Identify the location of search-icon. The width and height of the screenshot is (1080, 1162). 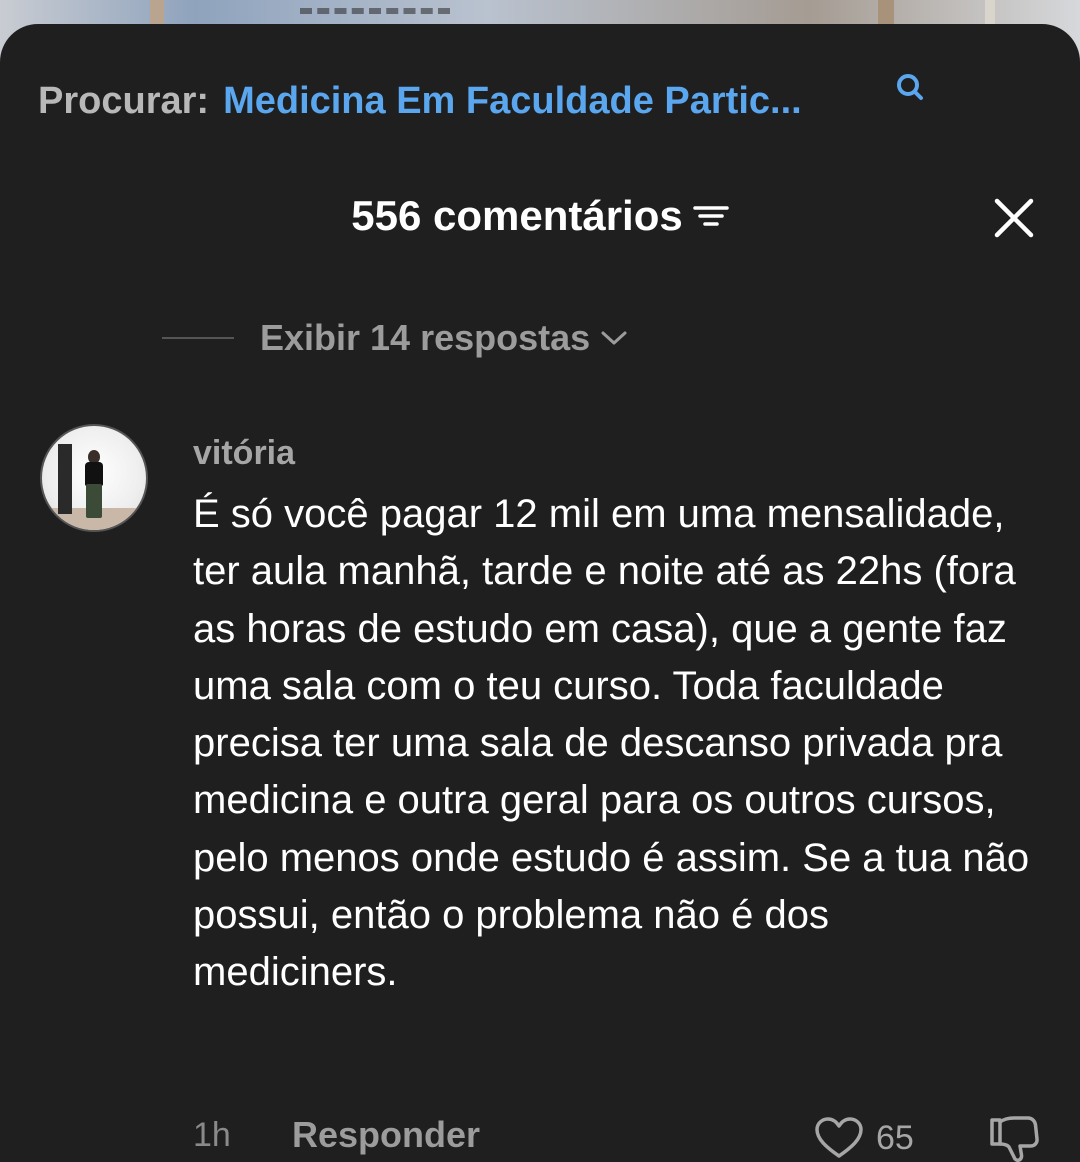
(910, 88).